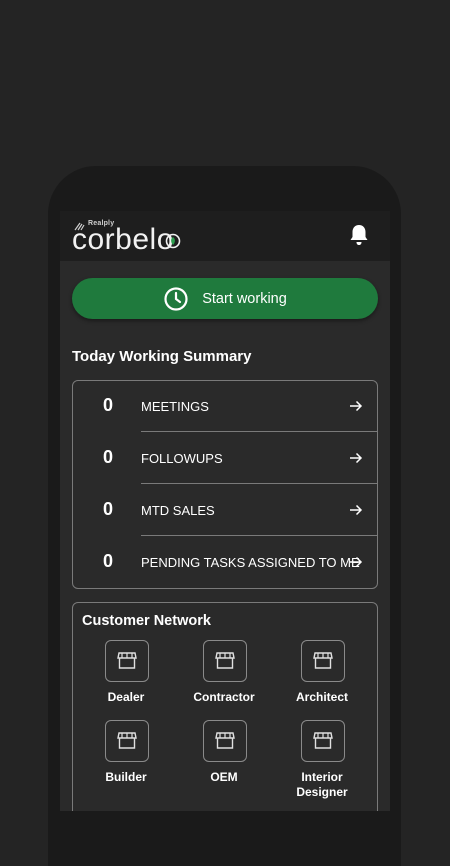  I want to click on followups-label: FOLLOWUPS, so click(182, 458).